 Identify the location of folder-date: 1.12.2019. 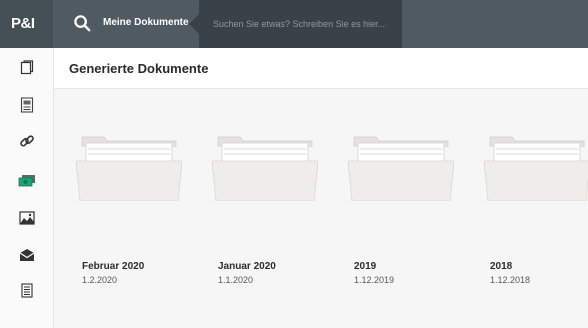
(374, 280).